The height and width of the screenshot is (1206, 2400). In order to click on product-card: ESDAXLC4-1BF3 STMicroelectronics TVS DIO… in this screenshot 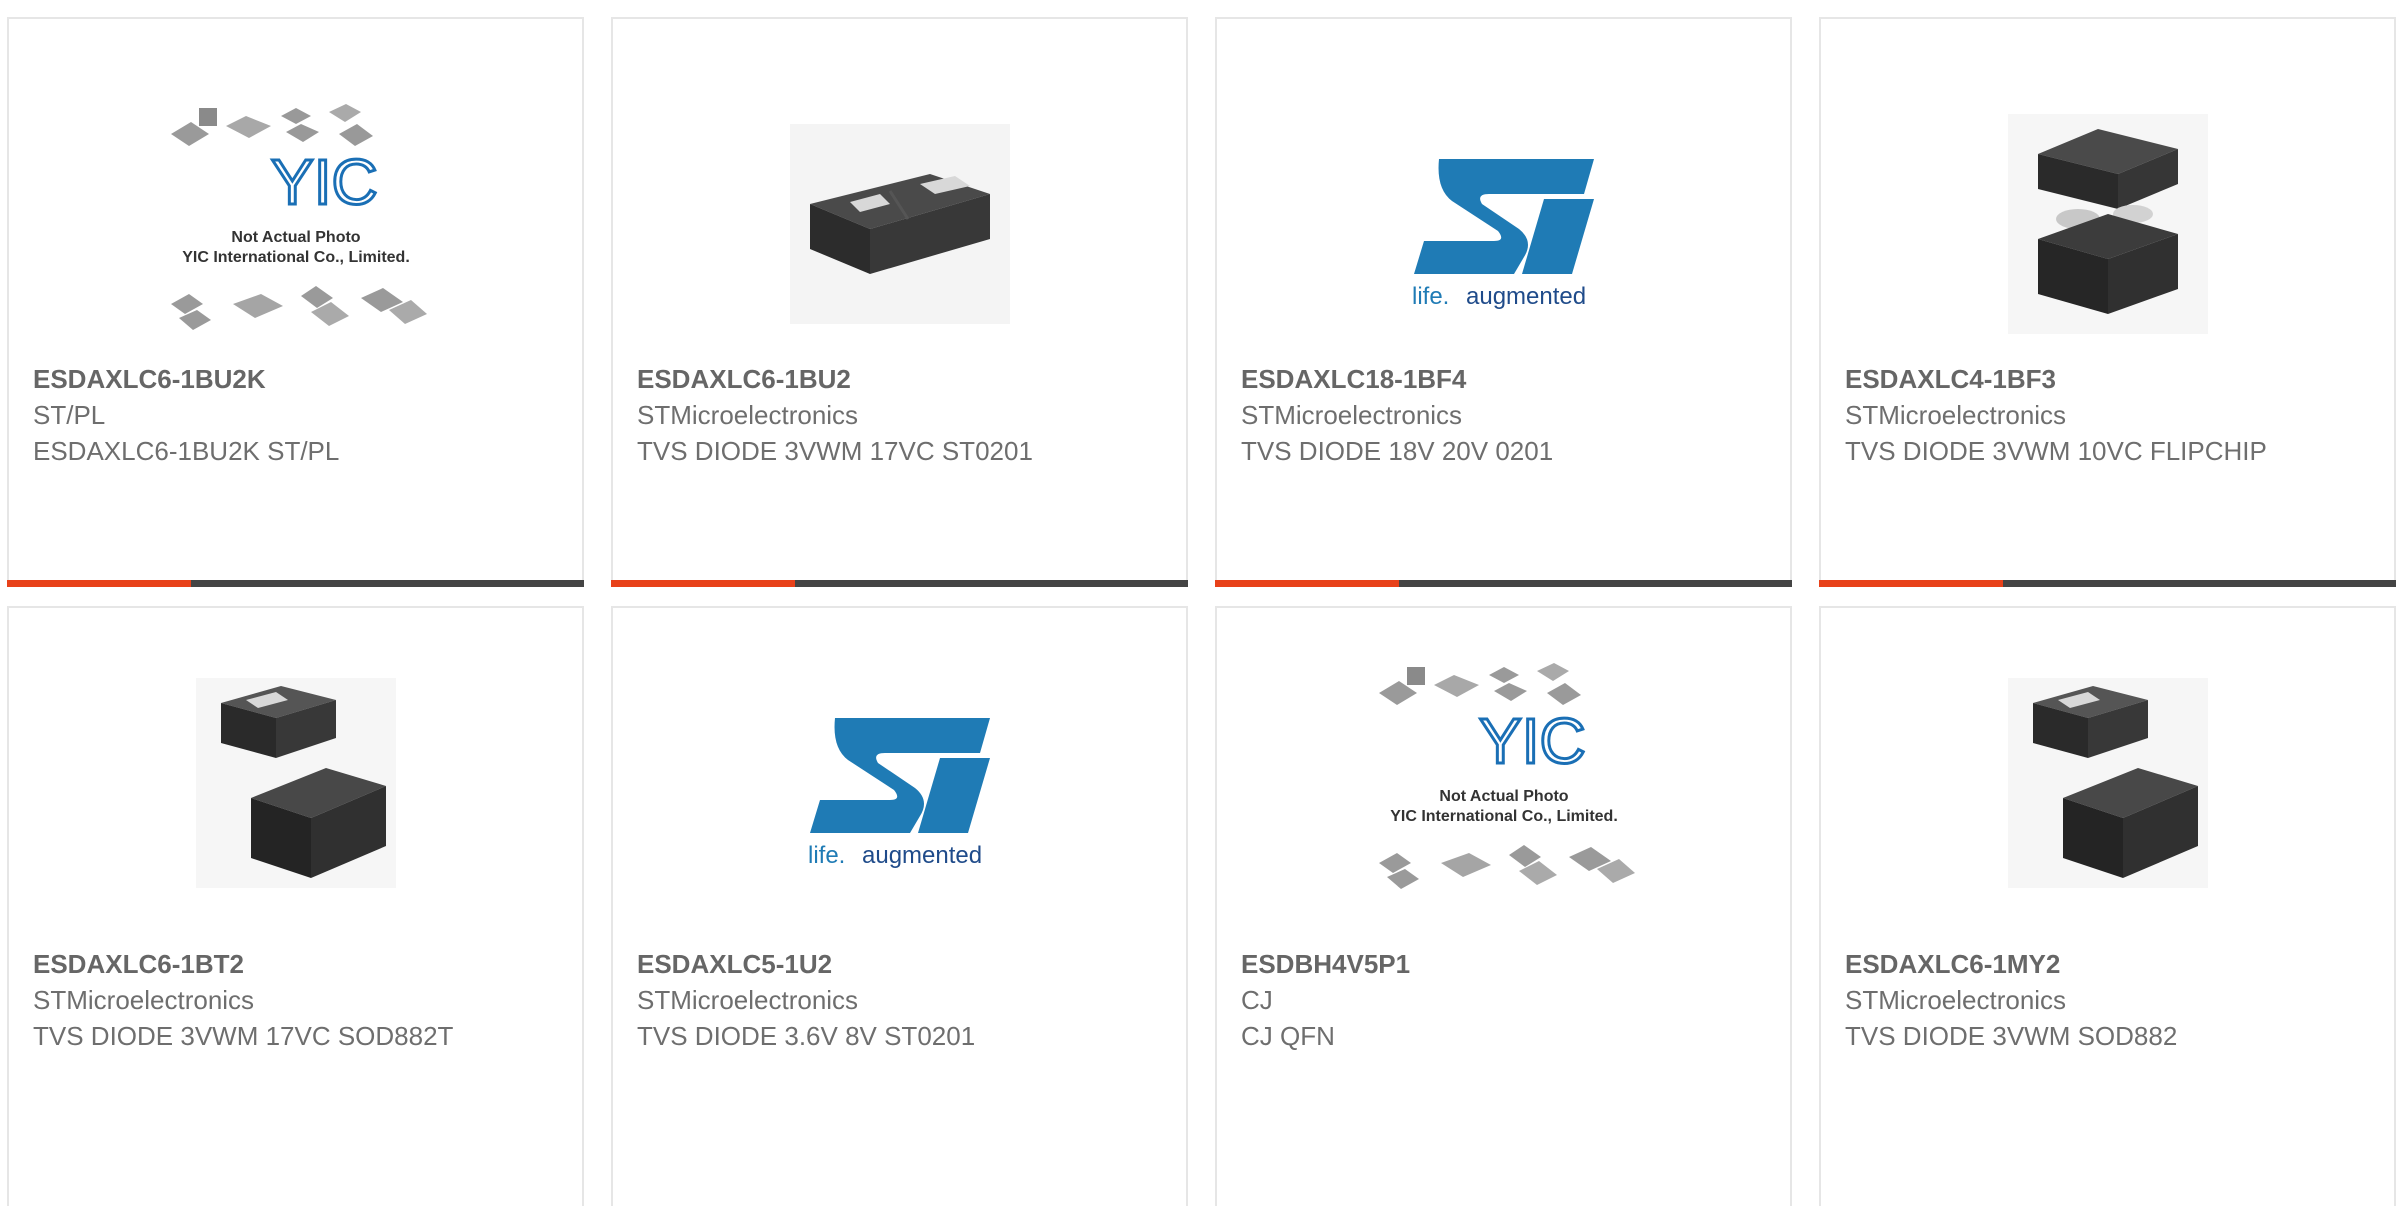, I will do `click(2107, 302)`.